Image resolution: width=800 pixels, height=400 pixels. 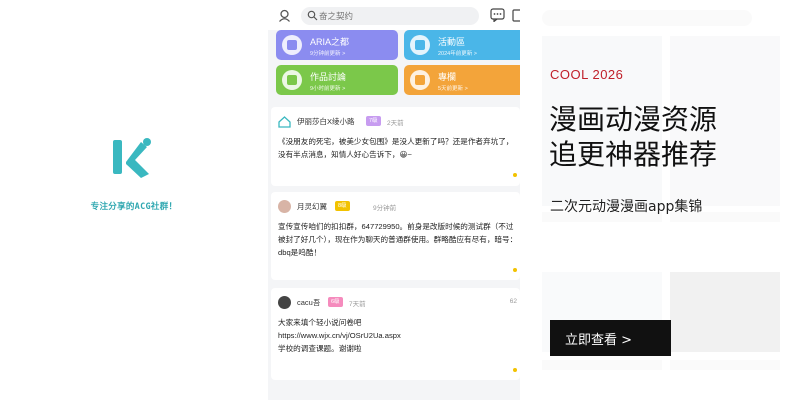 I want to click on tile-subtitle: 9小时前更新 >, so click(x=328, y=89).